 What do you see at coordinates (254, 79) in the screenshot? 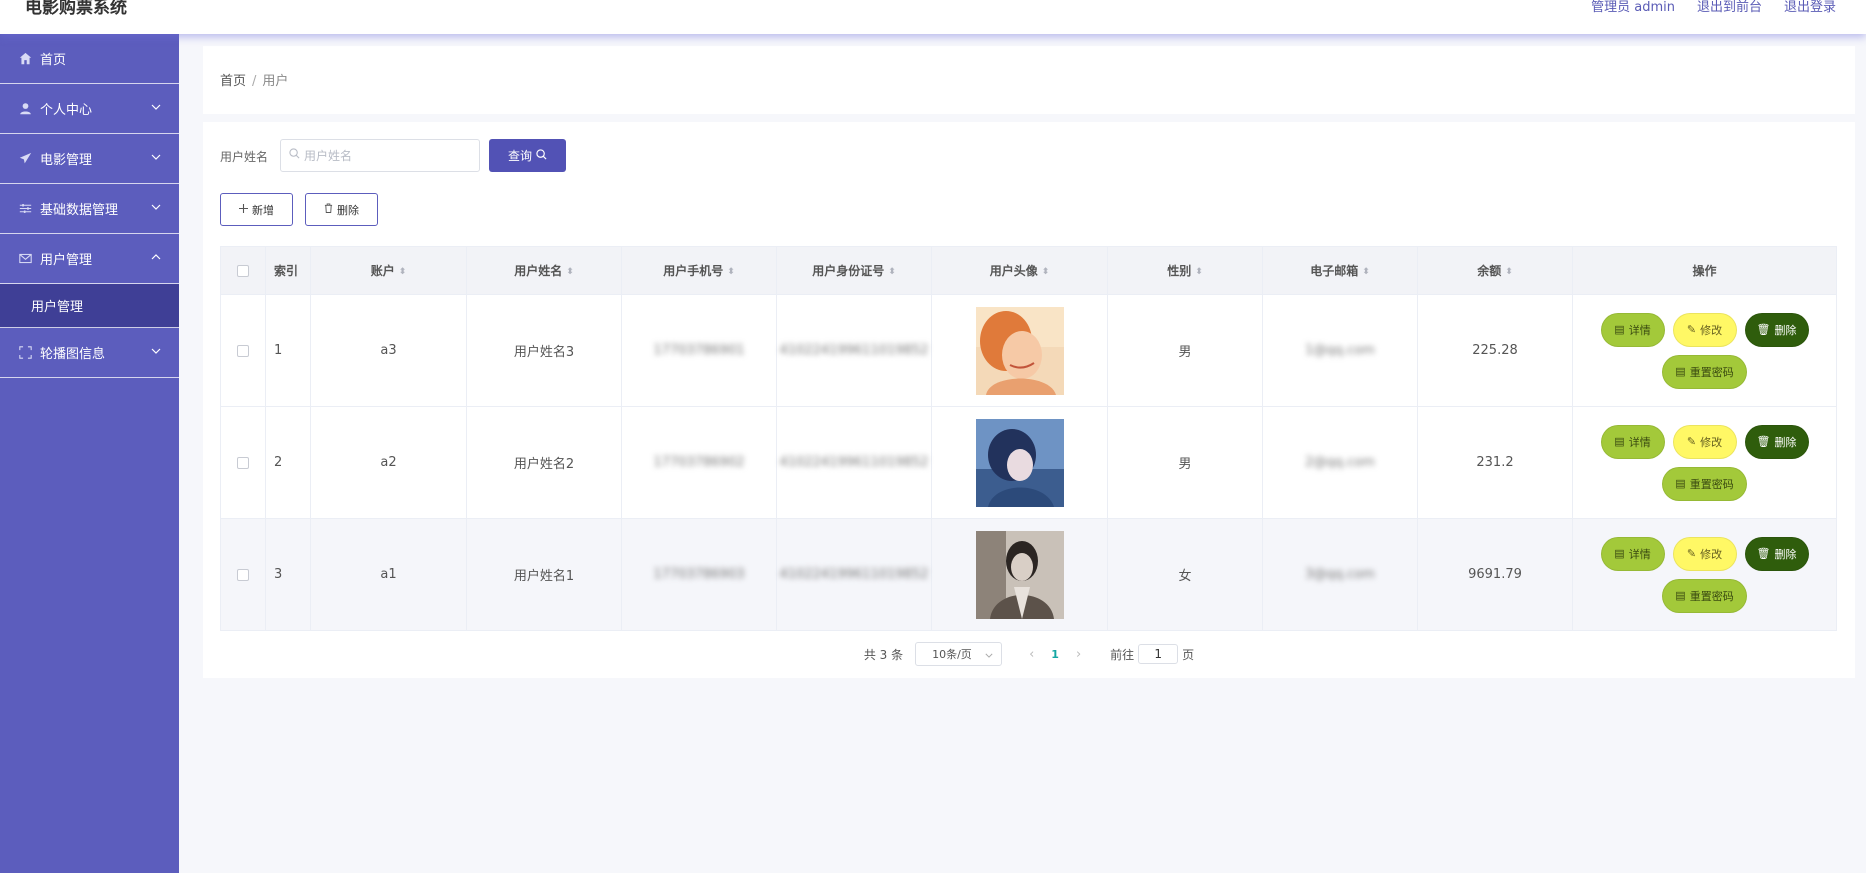
I see `breadcrumb: 首页 / 用户` at bounding box center [254, 79].